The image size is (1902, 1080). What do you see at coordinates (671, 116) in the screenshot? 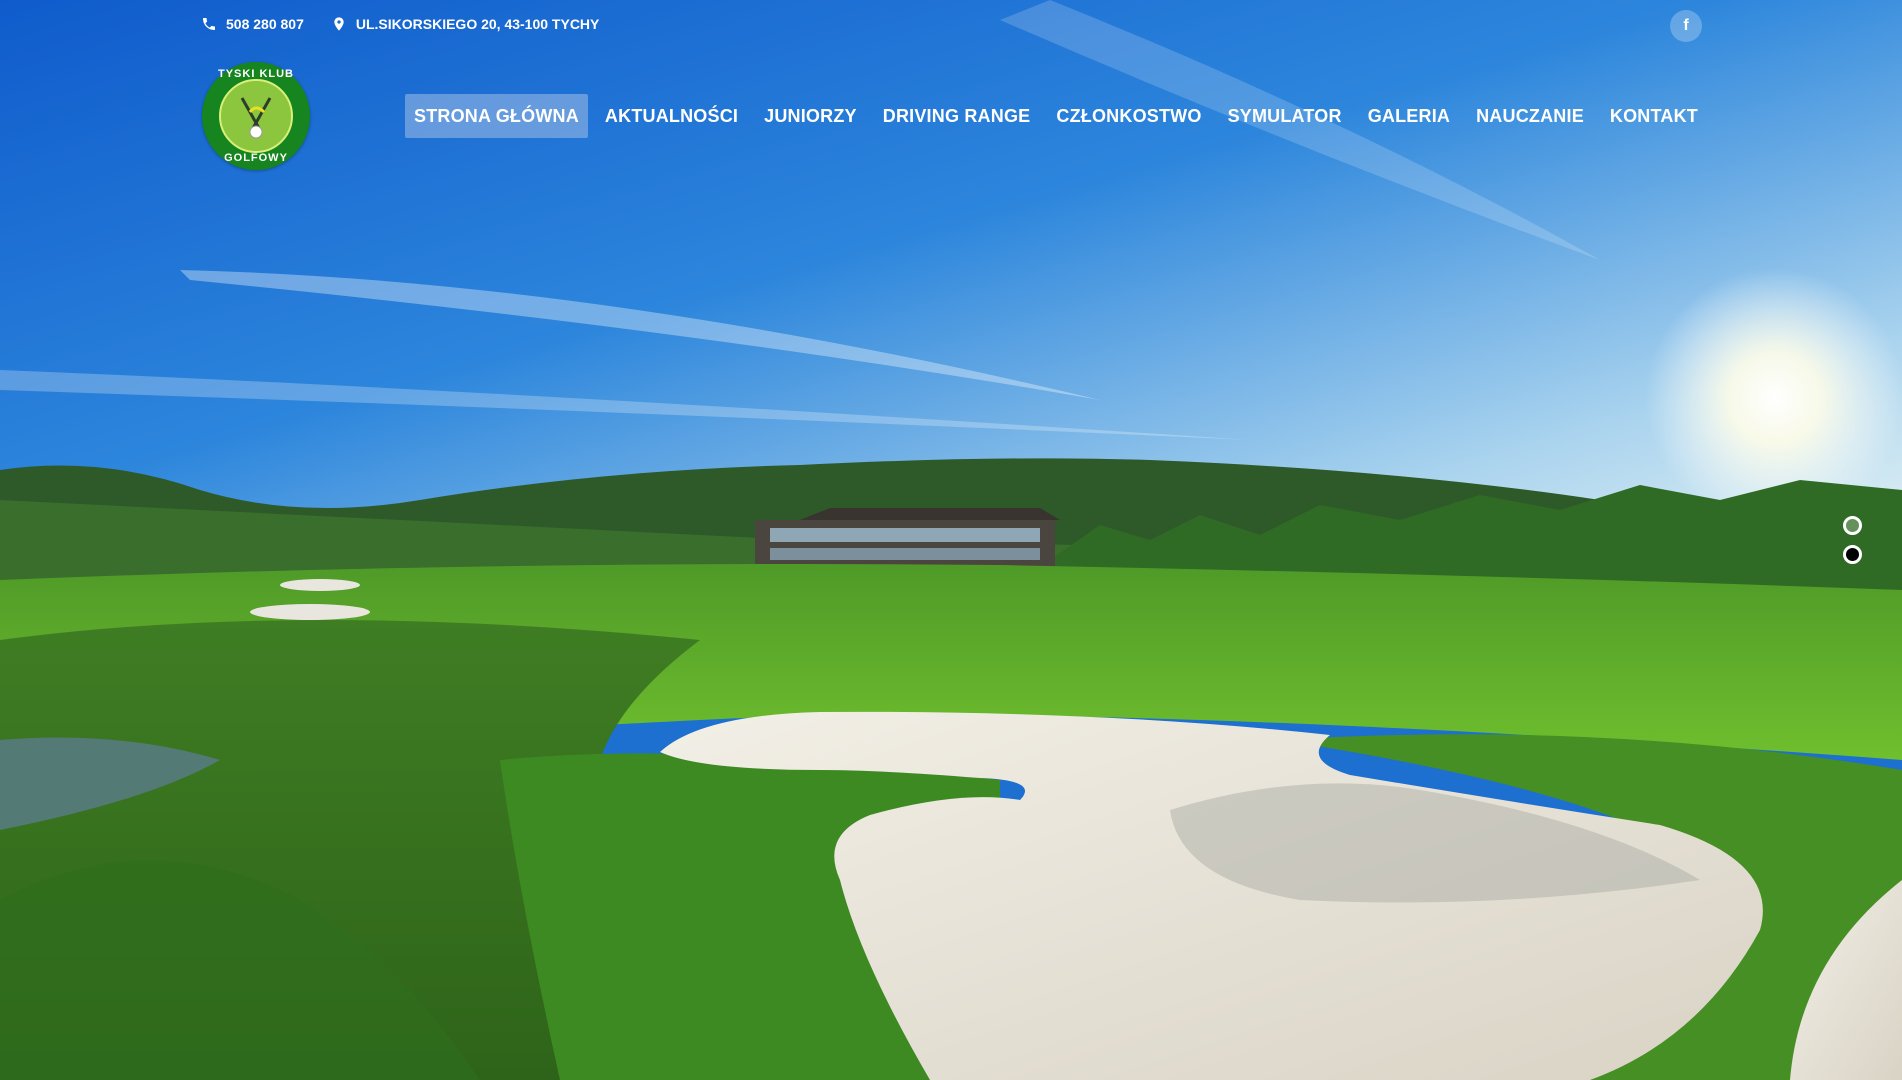
I see `nav-item-aktualnosci: AKTUALNOŚCI` at bounding box center [671, 116].